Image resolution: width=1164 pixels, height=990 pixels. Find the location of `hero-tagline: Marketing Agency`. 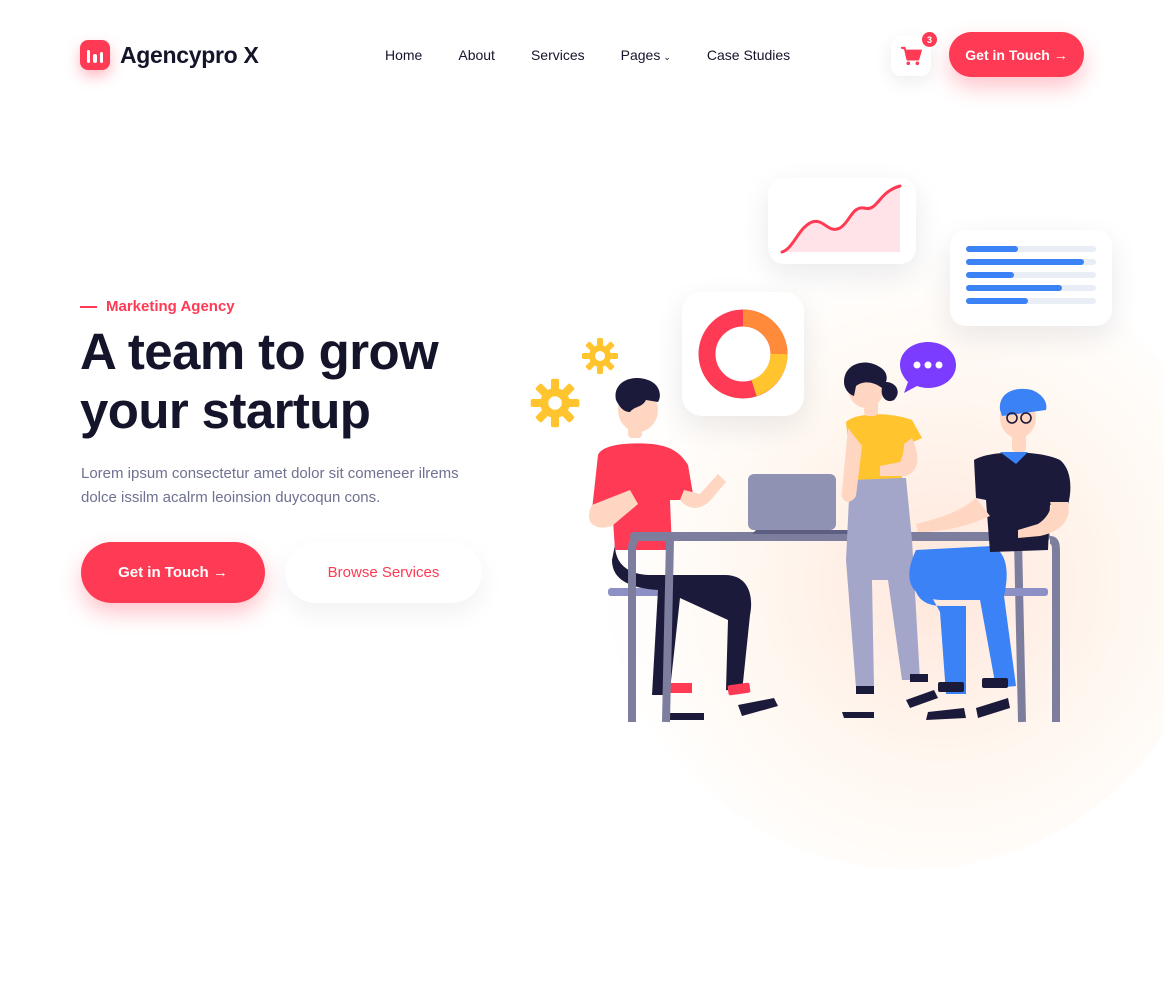

hero-tagline: Marketing Agency is located at coordinates (157, 306).